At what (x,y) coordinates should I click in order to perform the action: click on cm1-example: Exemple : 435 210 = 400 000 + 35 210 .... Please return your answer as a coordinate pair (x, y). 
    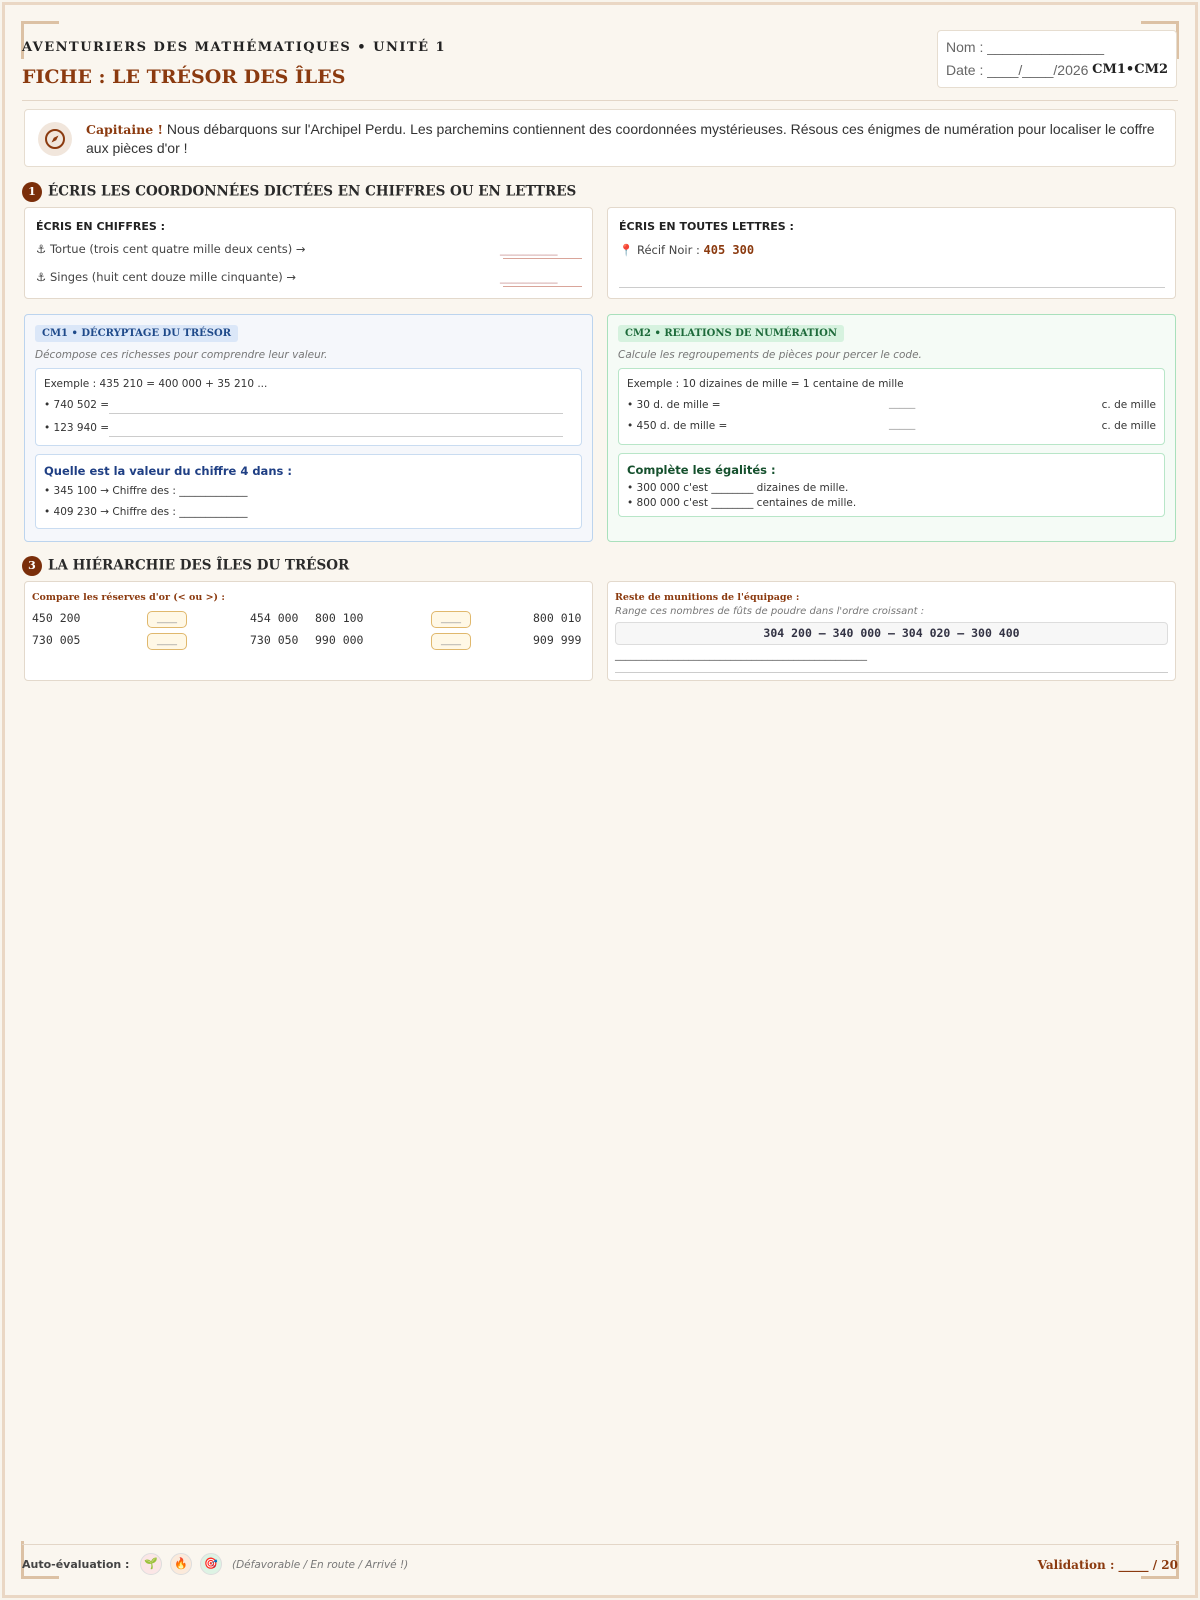
    Looking at the image, I should click on (156, 384).